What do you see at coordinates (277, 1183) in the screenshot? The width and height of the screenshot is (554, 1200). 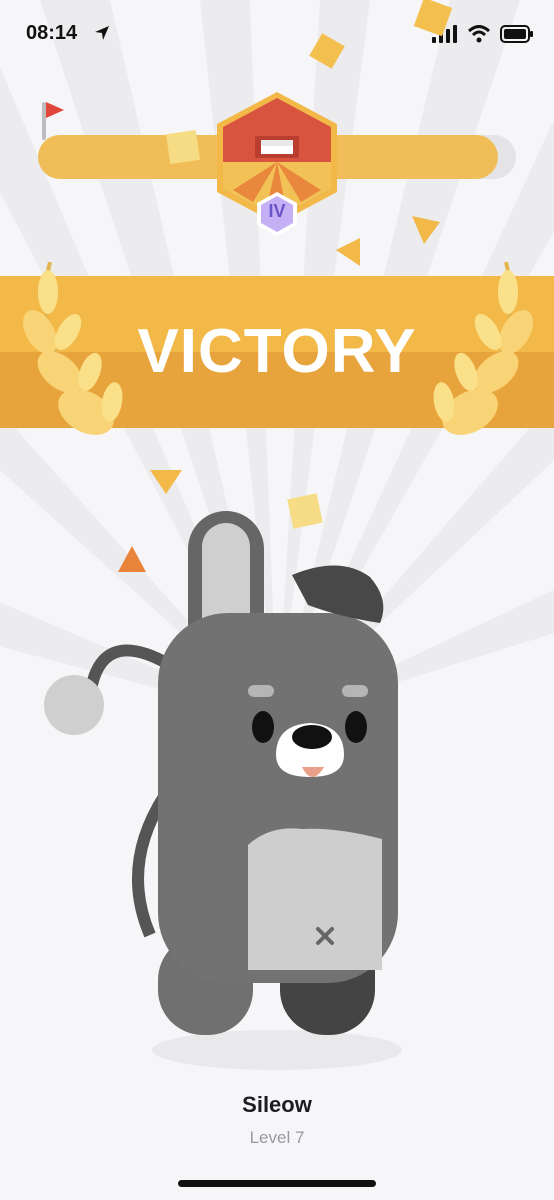 I see `home-indicator` at bounding box center [277, 1183].